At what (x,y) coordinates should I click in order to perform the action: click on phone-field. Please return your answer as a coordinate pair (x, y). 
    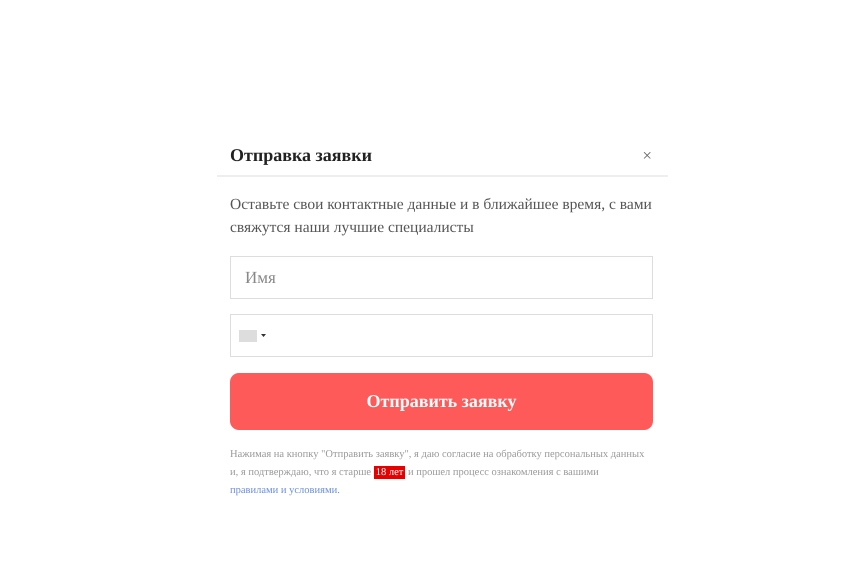
    Looking at the image, I should click on (441, 335).